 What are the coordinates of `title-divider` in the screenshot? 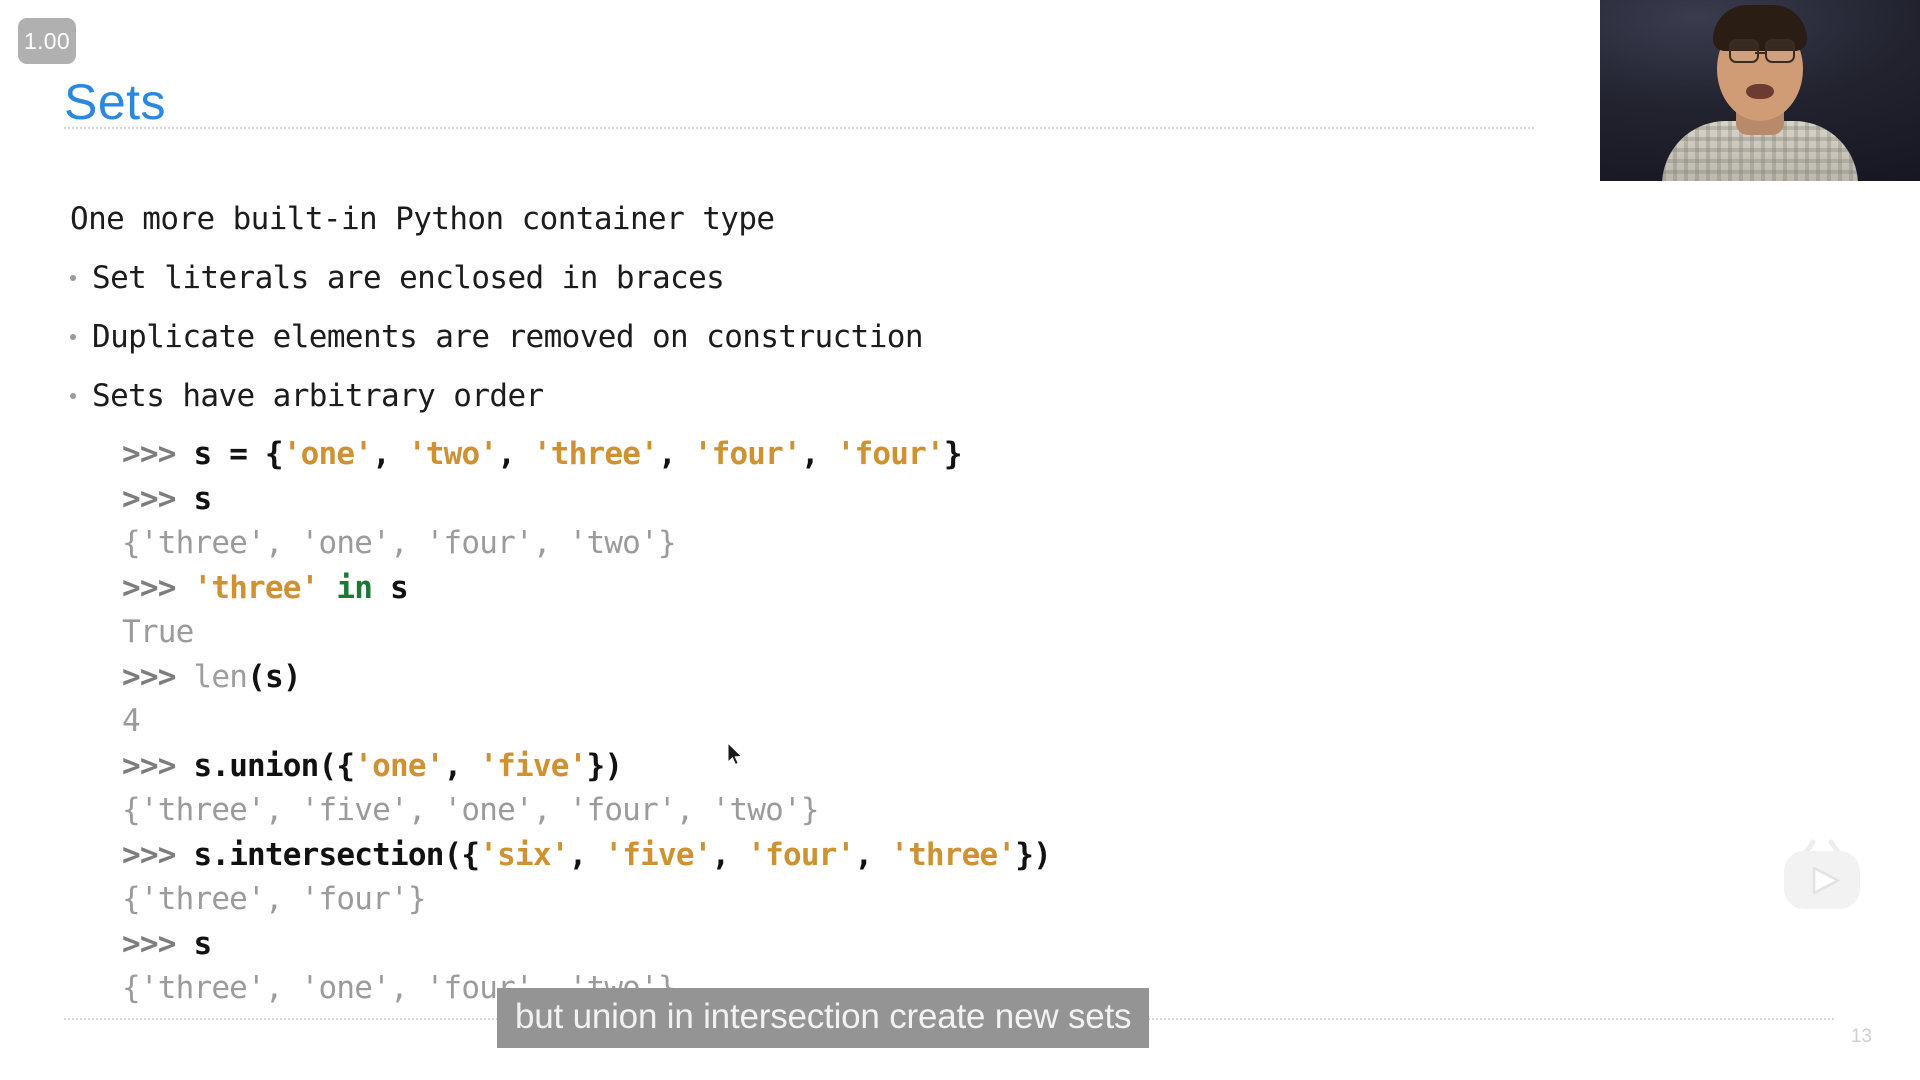 It's located at (799, 128).